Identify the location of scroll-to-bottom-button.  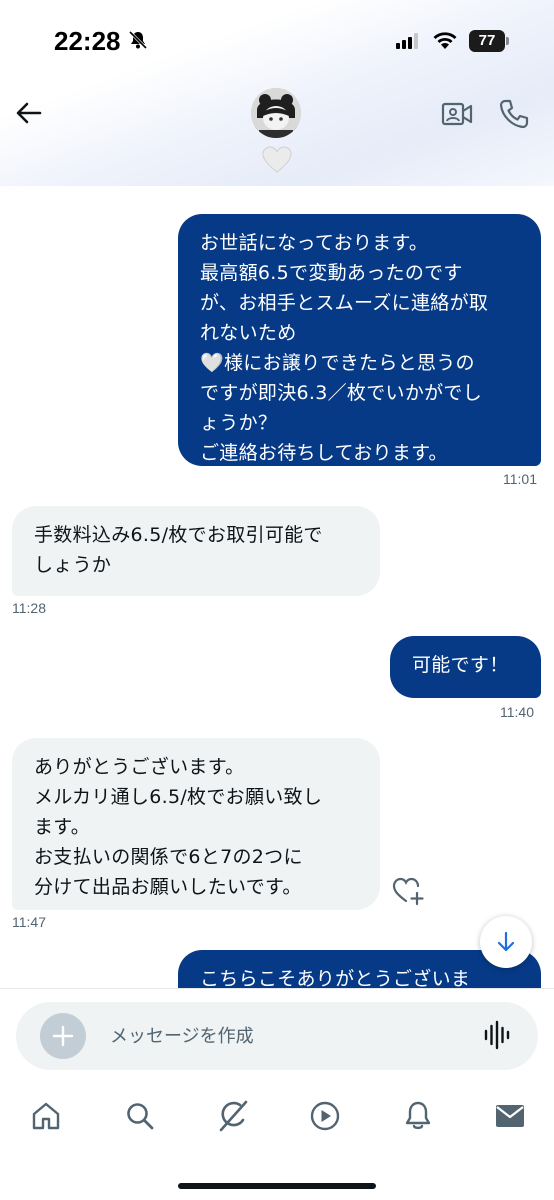
(506, 942).